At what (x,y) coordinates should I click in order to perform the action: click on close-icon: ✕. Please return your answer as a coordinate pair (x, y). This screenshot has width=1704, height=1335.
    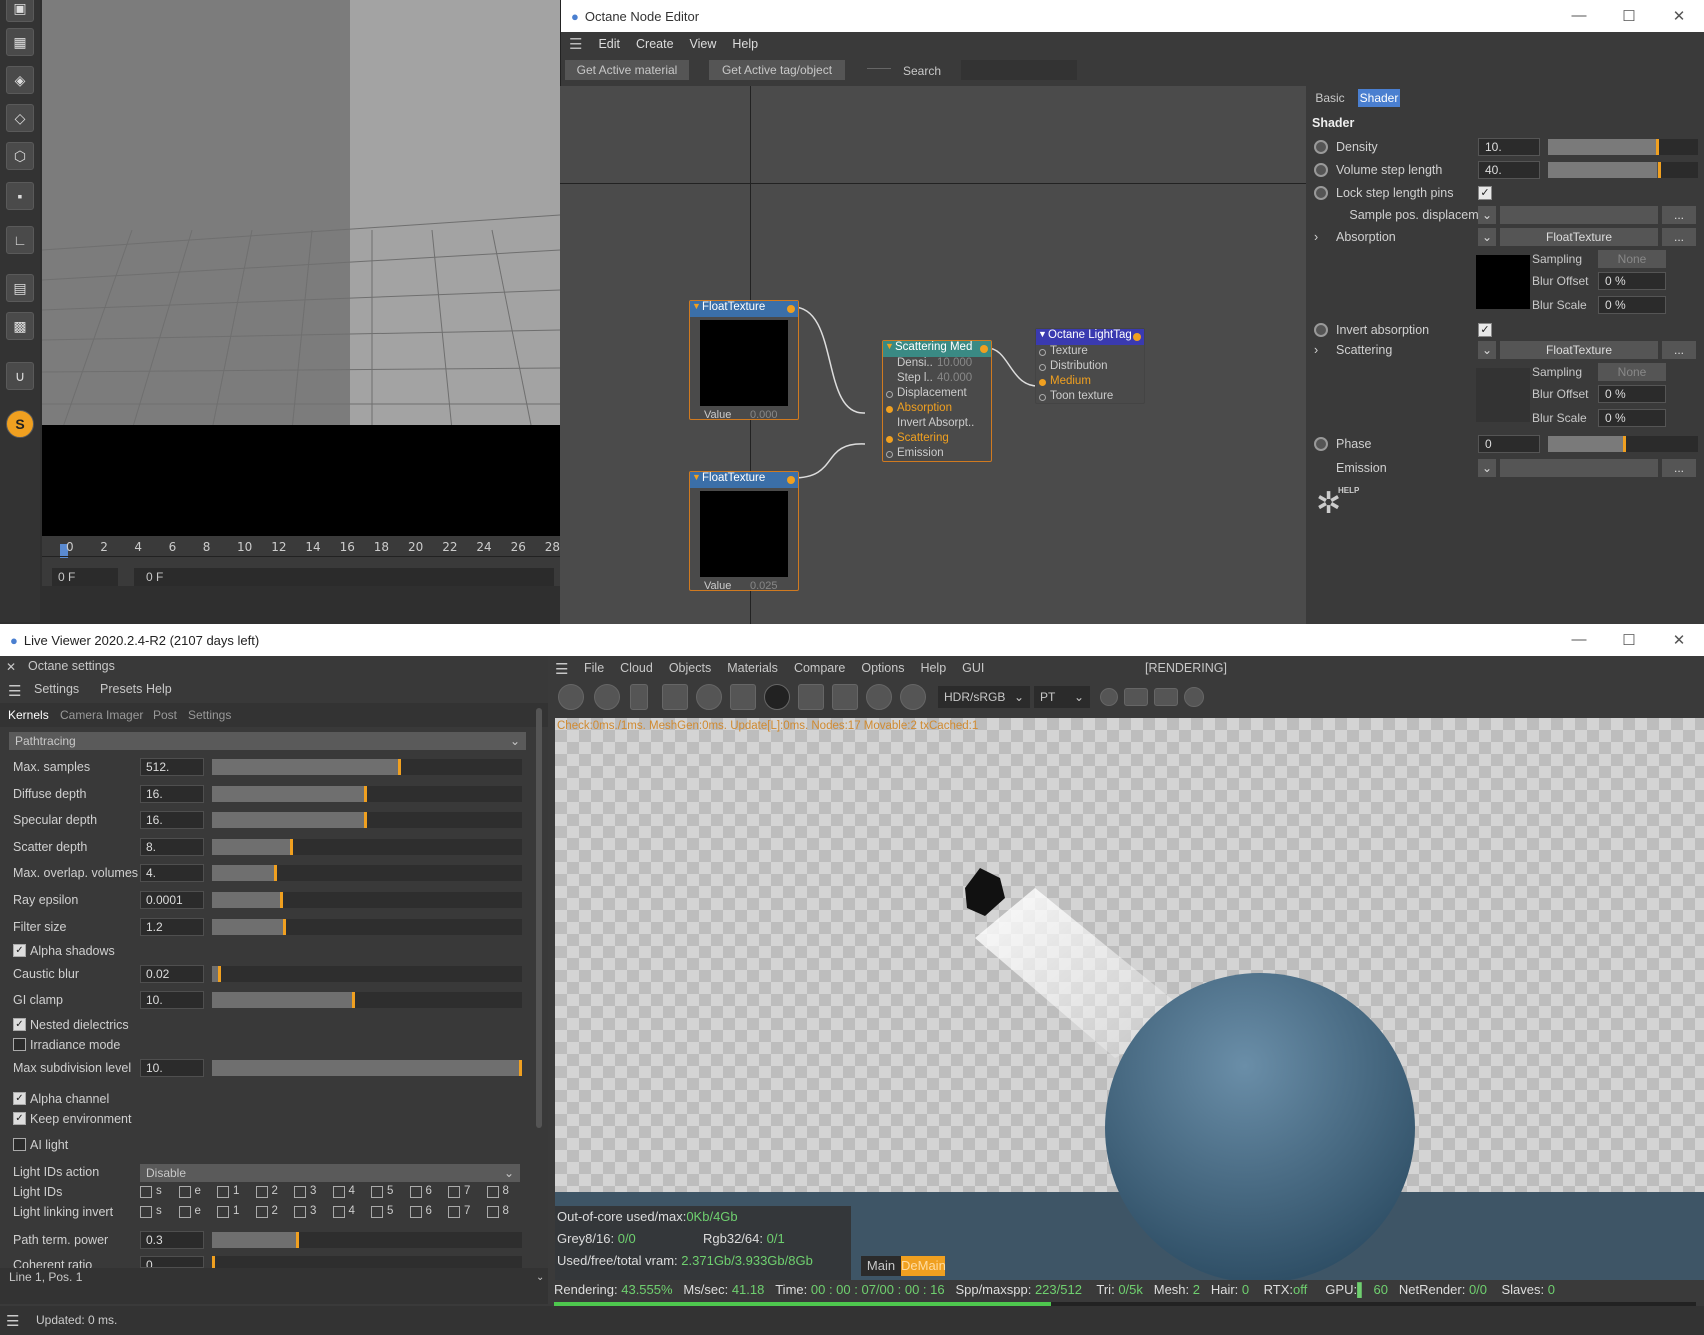
    Looking at the image, I should click on (1679, 16).